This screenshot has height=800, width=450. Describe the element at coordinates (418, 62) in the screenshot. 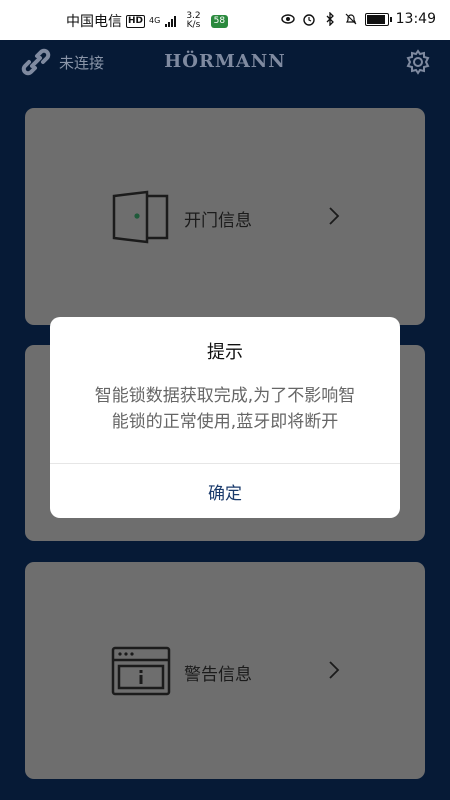

I see `gear-icon` at that location.